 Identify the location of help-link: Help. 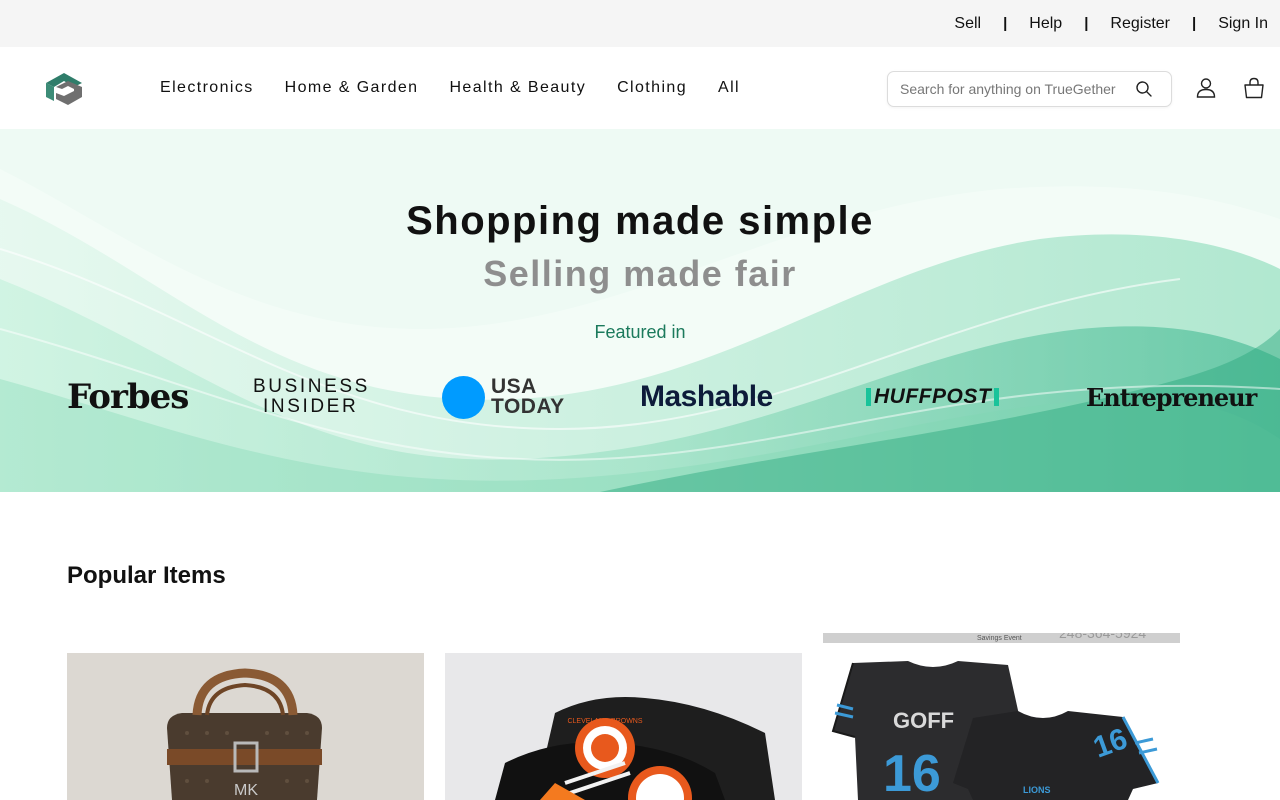
(1045, 24).